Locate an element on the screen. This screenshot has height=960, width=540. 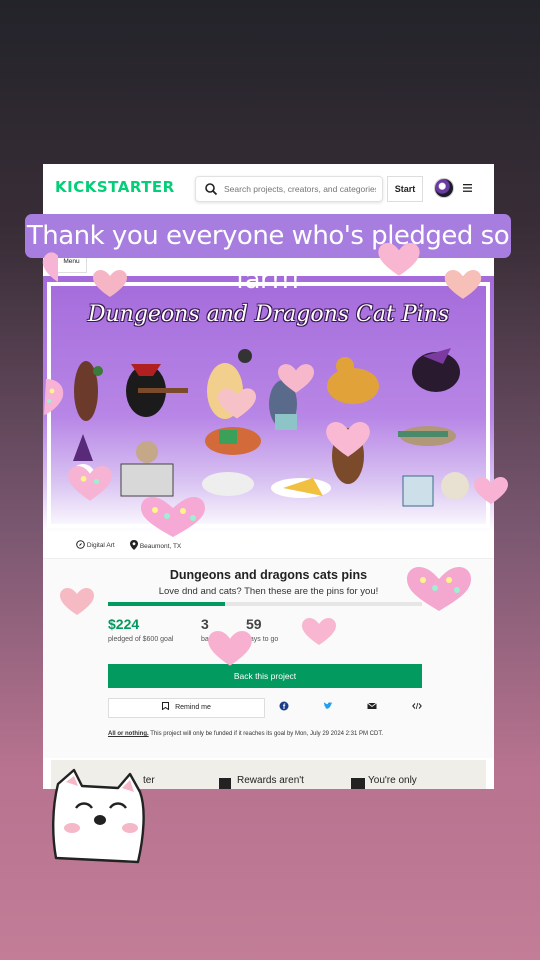
search-box is located at coordinates (289, 189).